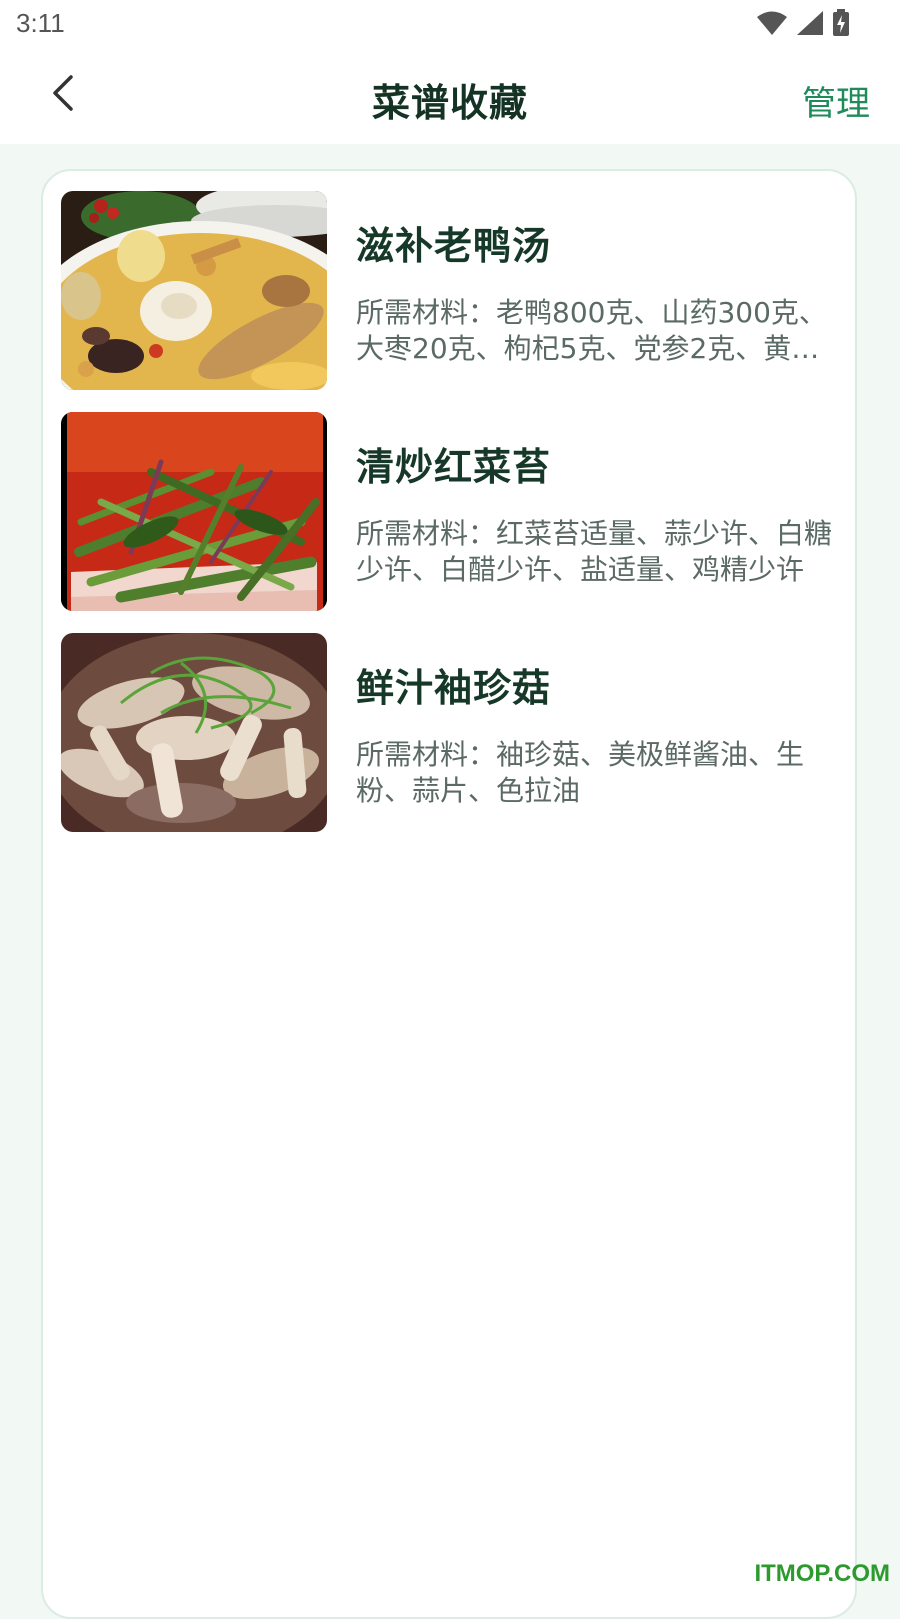  I want to click on recipe-image-duck-soup, so click(194, 290).